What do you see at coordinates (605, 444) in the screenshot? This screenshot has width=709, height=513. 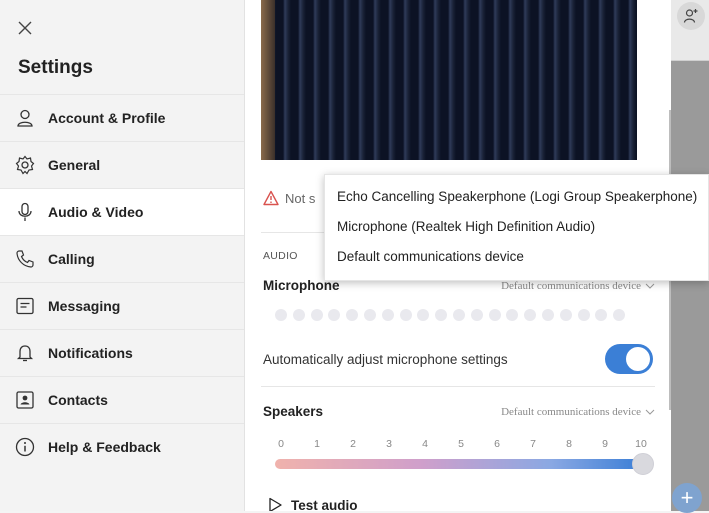 I see `volume-tick: 9` at bounding box center [605, 444].